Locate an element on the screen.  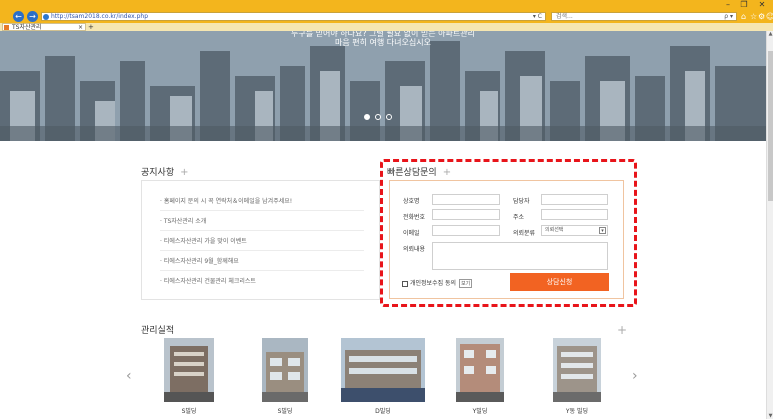
notice-item: · 티에스자산관리 건물관리 체크리스트 is located at coordinates (208, 280).